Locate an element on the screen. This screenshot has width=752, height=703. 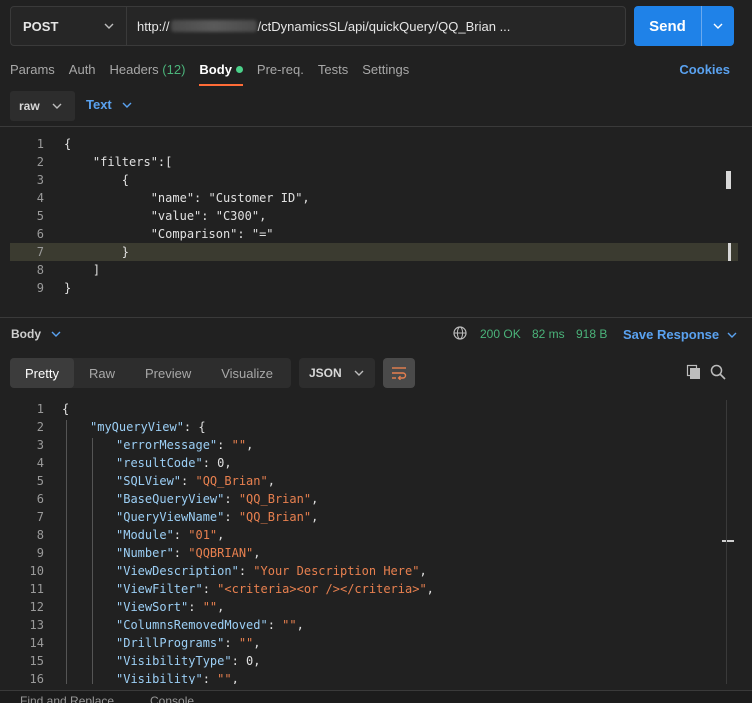
word-wrap-button is located at coordinates (399, 373).